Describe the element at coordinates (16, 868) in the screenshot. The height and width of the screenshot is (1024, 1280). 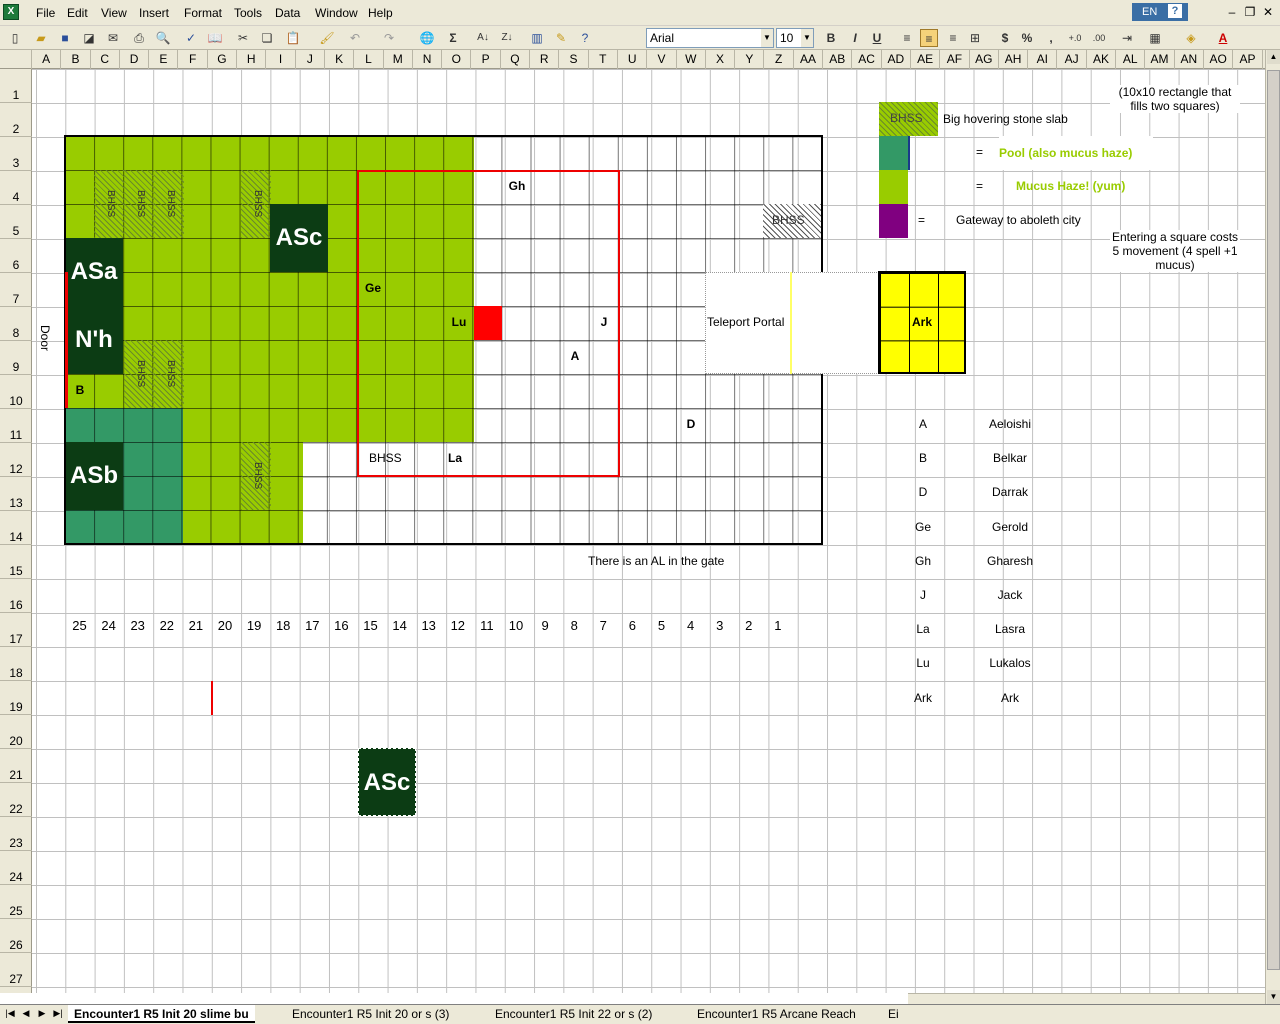
I see `row-header: 24` at that location.